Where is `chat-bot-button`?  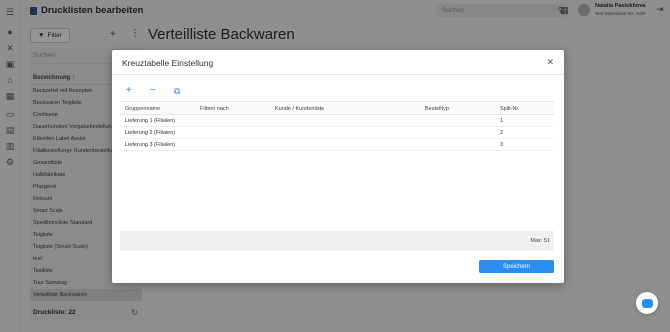 chat-bot-button is located at coordinates (647, 303).